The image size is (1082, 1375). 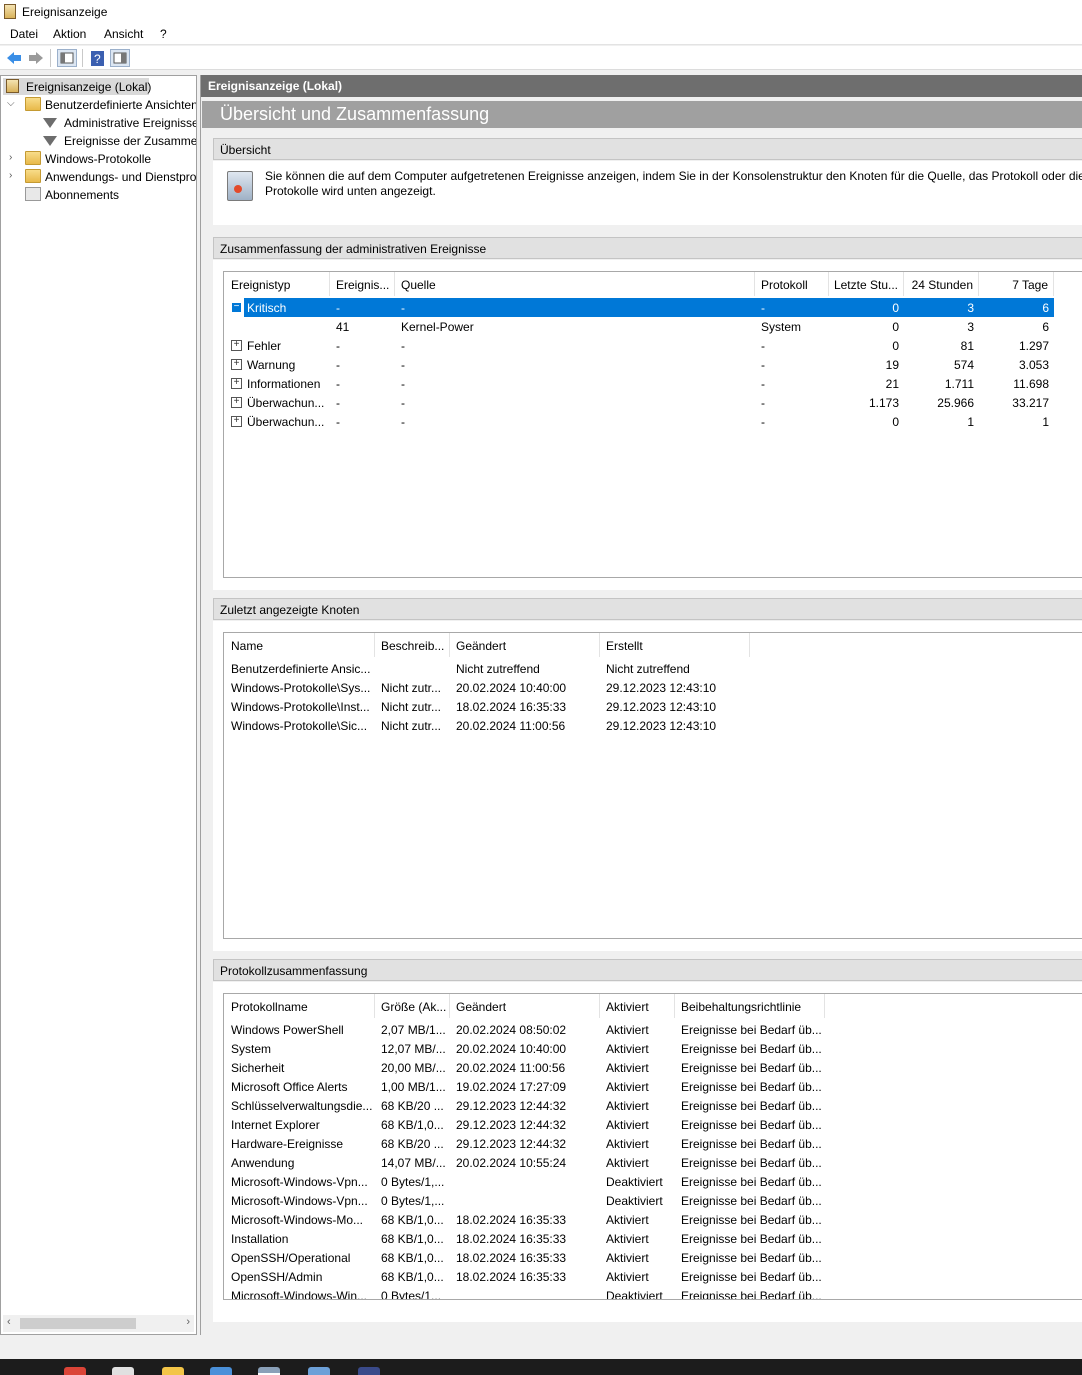 I want to click on event-summary-row: + Überwachun... - - -0 1 1, so click(x=639, y=421).